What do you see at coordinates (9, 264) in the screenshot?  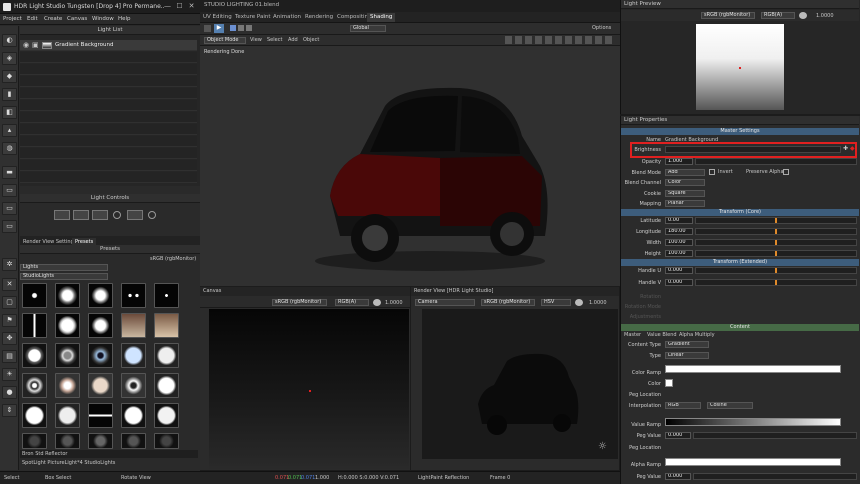 I see `settings-gear-icon: ✲` at bounding box center [9, 264].